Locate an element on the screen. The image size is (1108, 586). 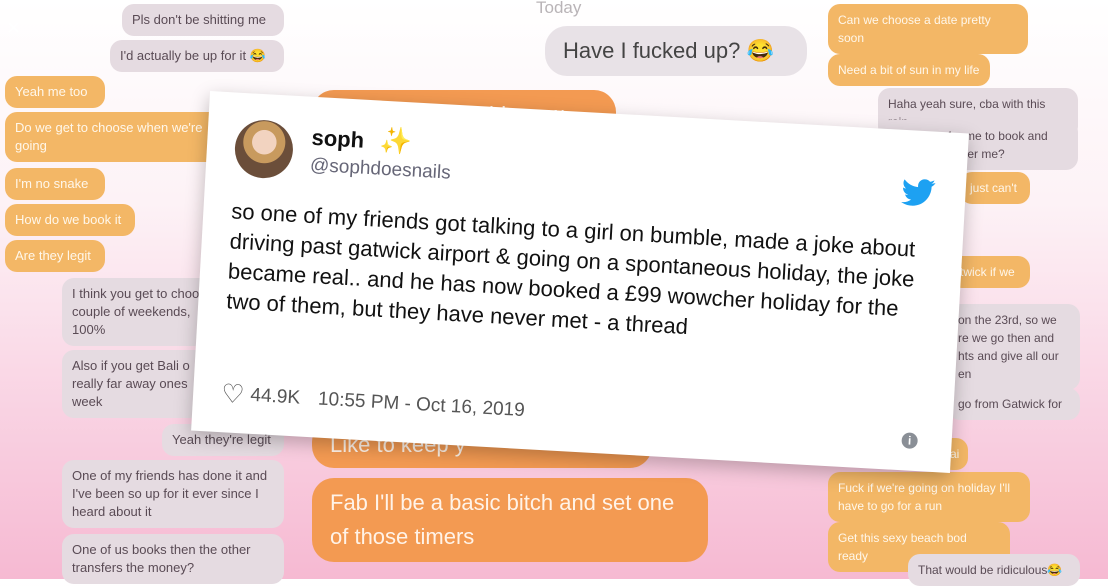
chat-bubble: just can't is located at coordinates (995, 188).